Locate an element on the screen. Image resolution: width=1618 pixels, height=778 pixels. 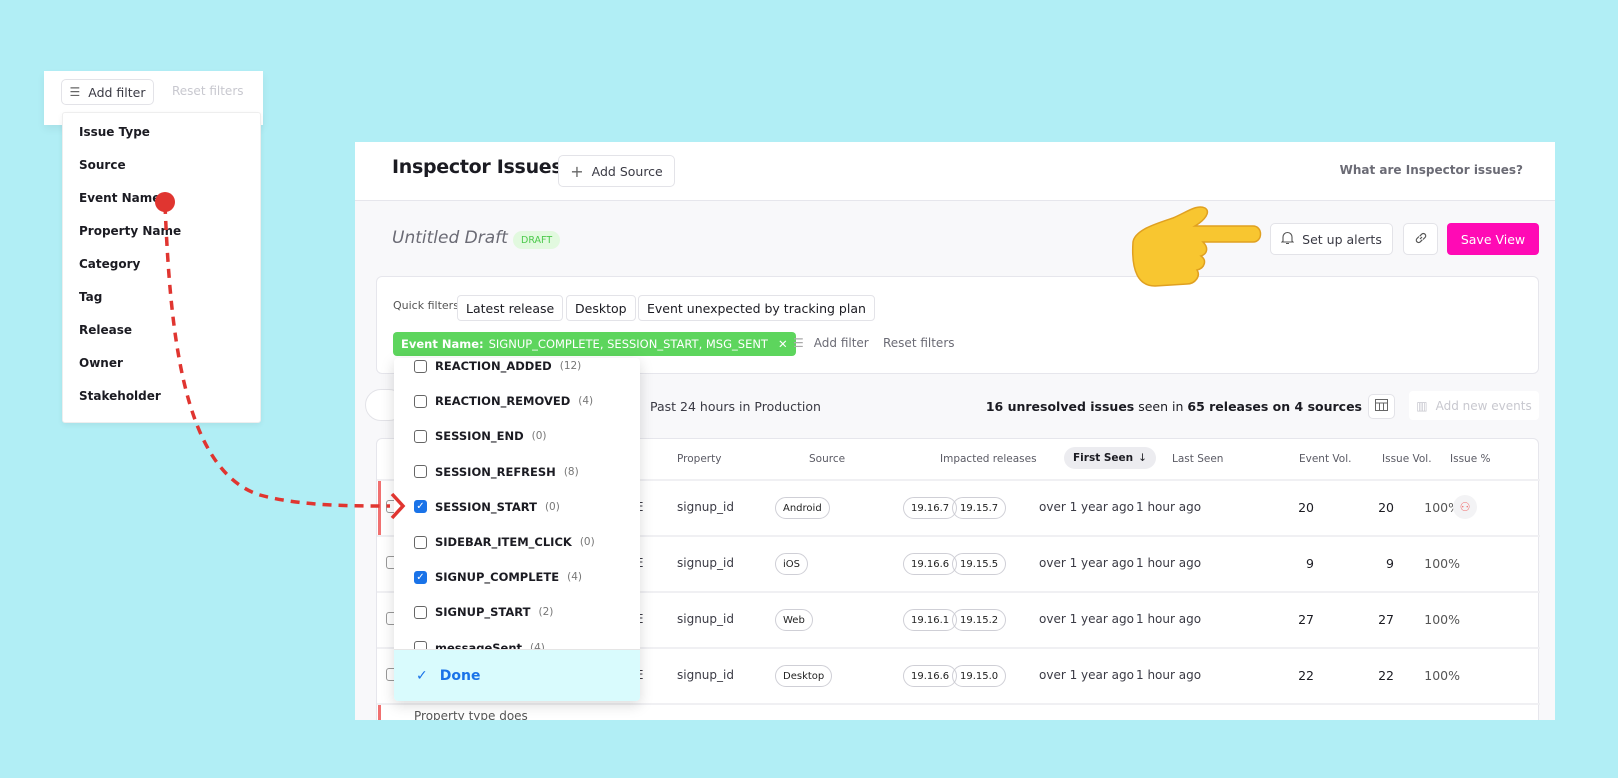
pointing-hand-icon is located at coordinates (1196, 246).